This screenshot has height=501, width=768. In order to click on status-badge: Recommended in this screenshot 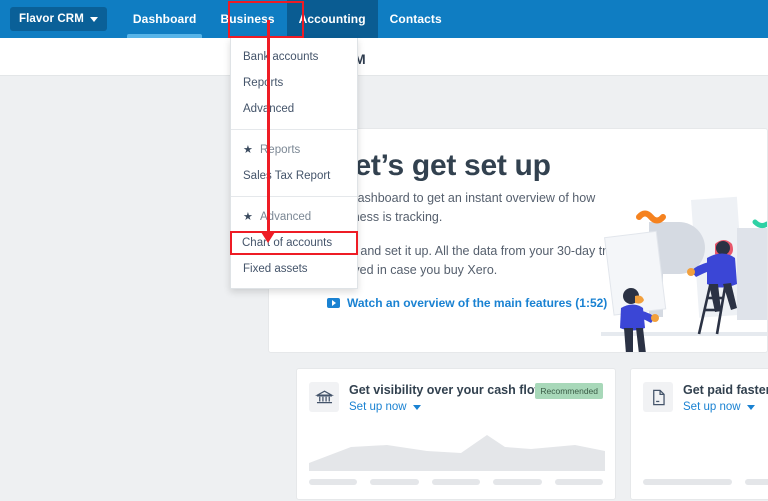, I will do `click(569, 391)`.